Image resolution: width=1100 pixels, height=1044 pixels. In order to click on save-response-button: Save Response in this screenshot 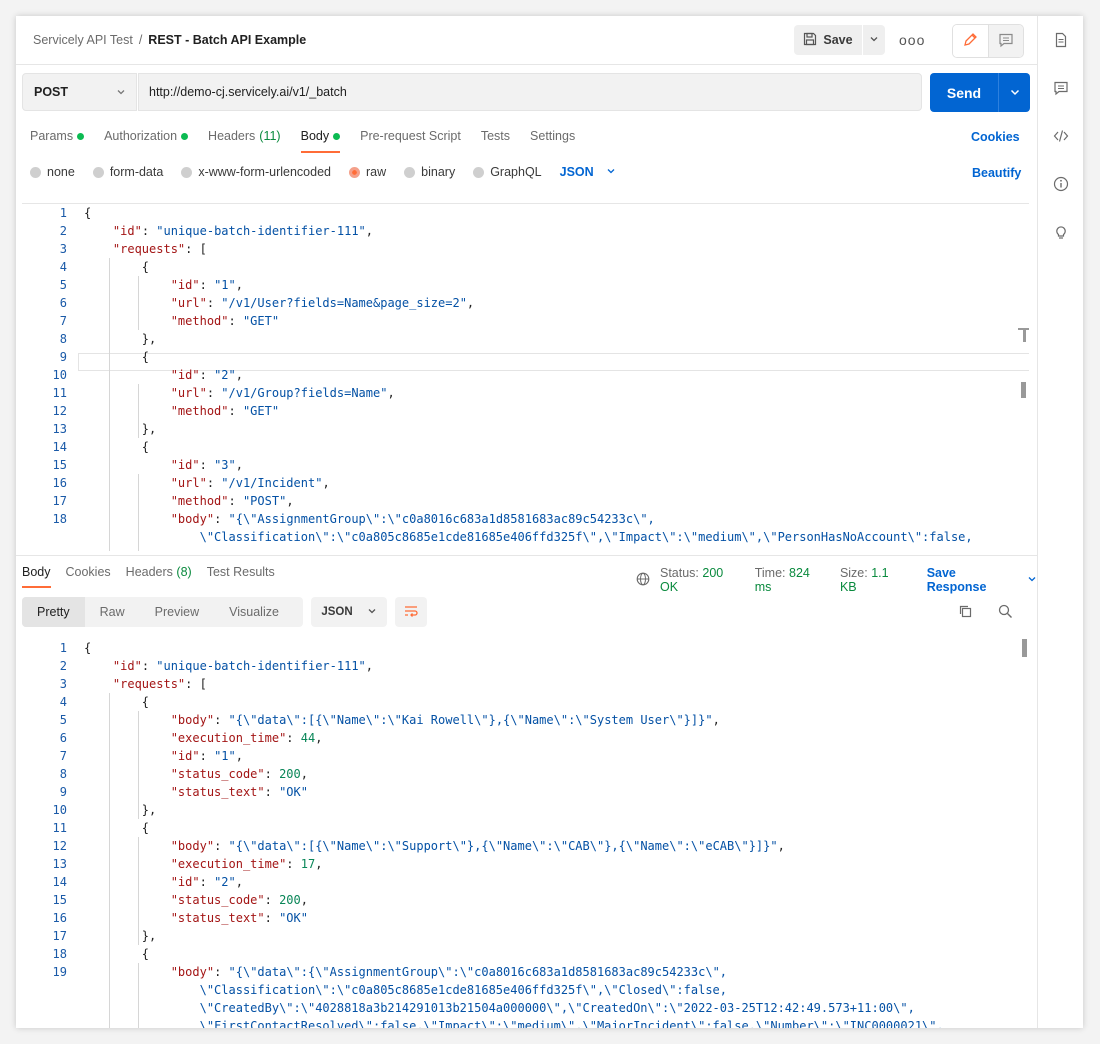, I will do `click(982, 580)`.